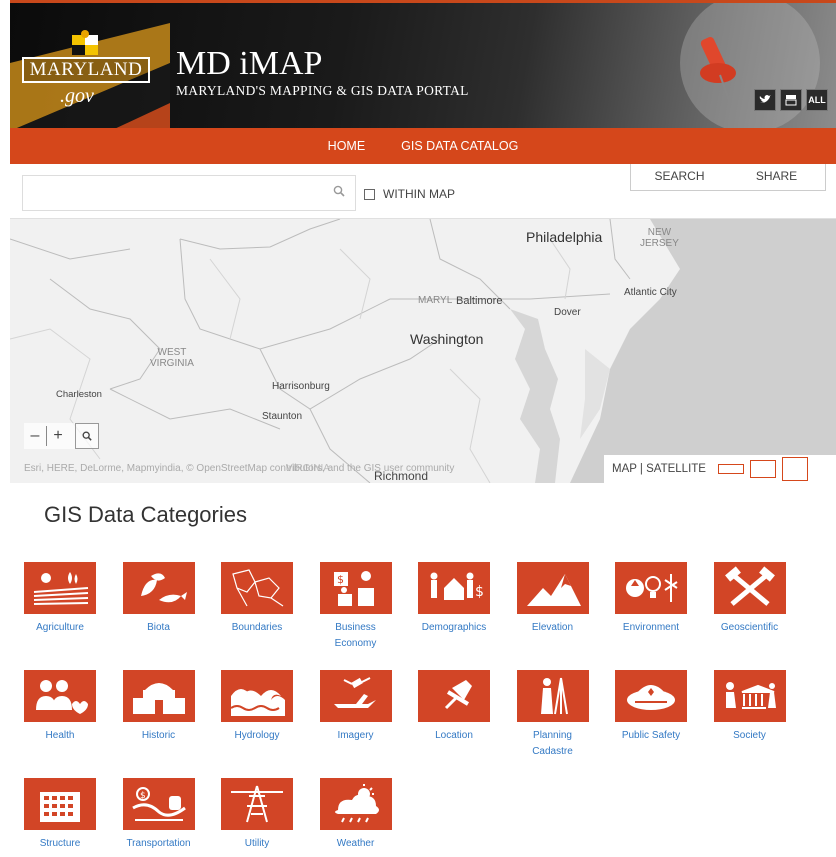 The width and height of the screenshot is (836, 857). Describe the element at coordinates (60, 628) in the screenshot. I see `category-label: Agriculture` at that location.